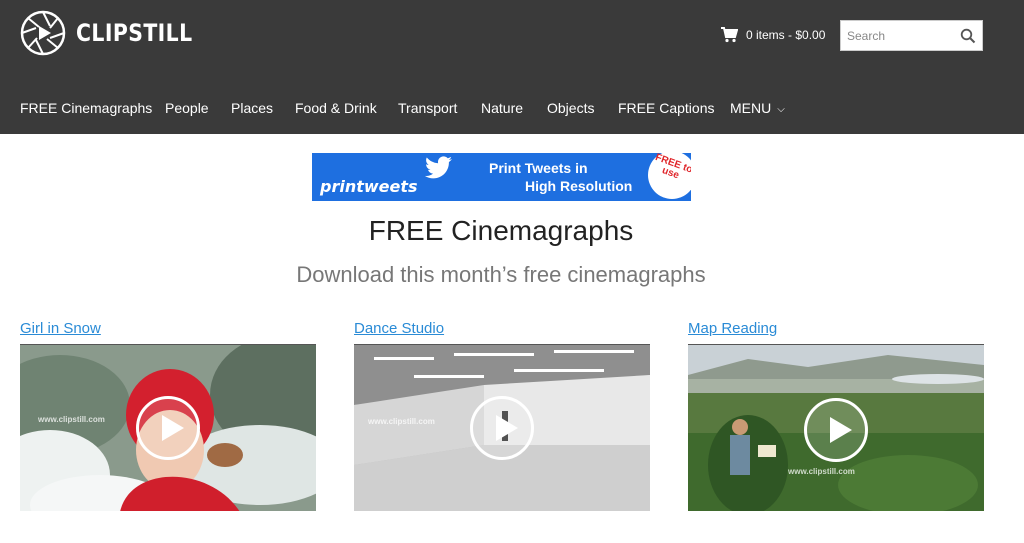 The width and height of the screenshot is (1024, 543). I want to click on card-title-link: Dance Studio, so click(399, 328).